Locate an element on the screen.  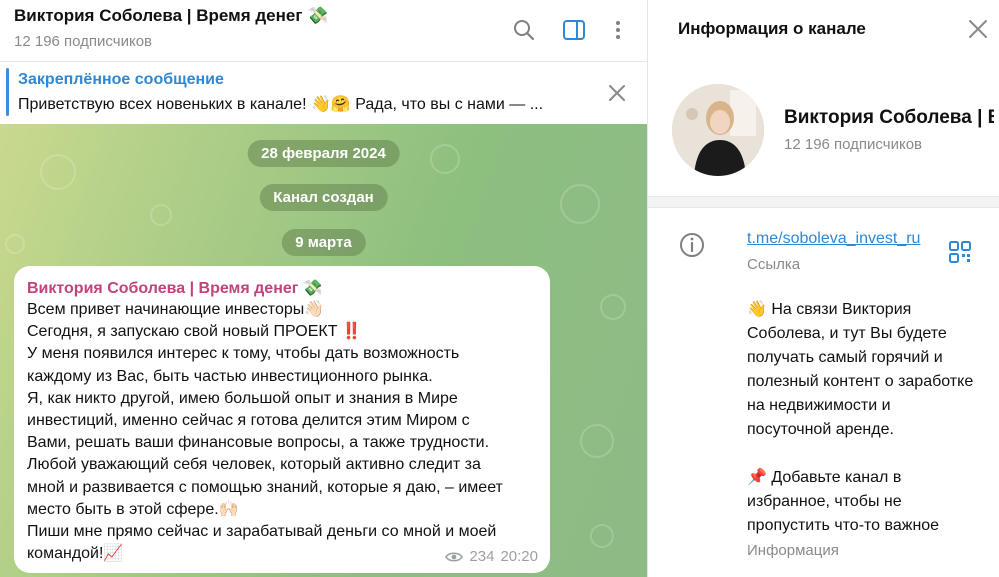
message-author: Виктория Соболева | Время денег 💸 is located at coordinates (175, 288).